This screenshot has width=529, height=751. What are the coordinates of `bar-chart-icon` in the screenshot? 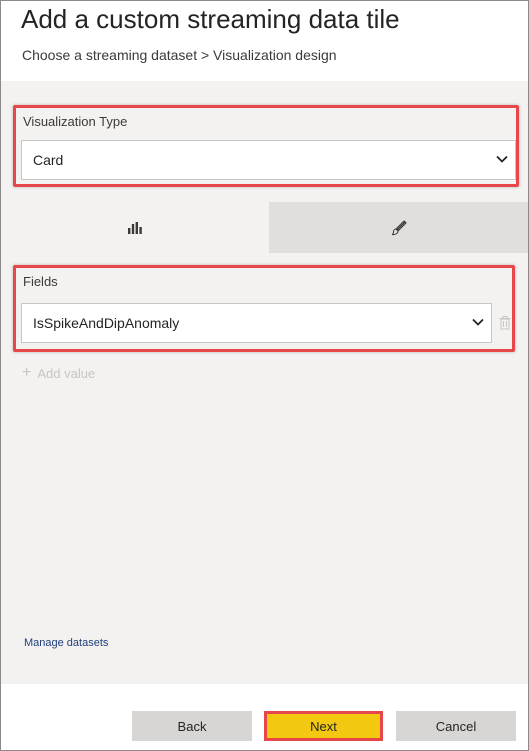 It's located at (135, 227).